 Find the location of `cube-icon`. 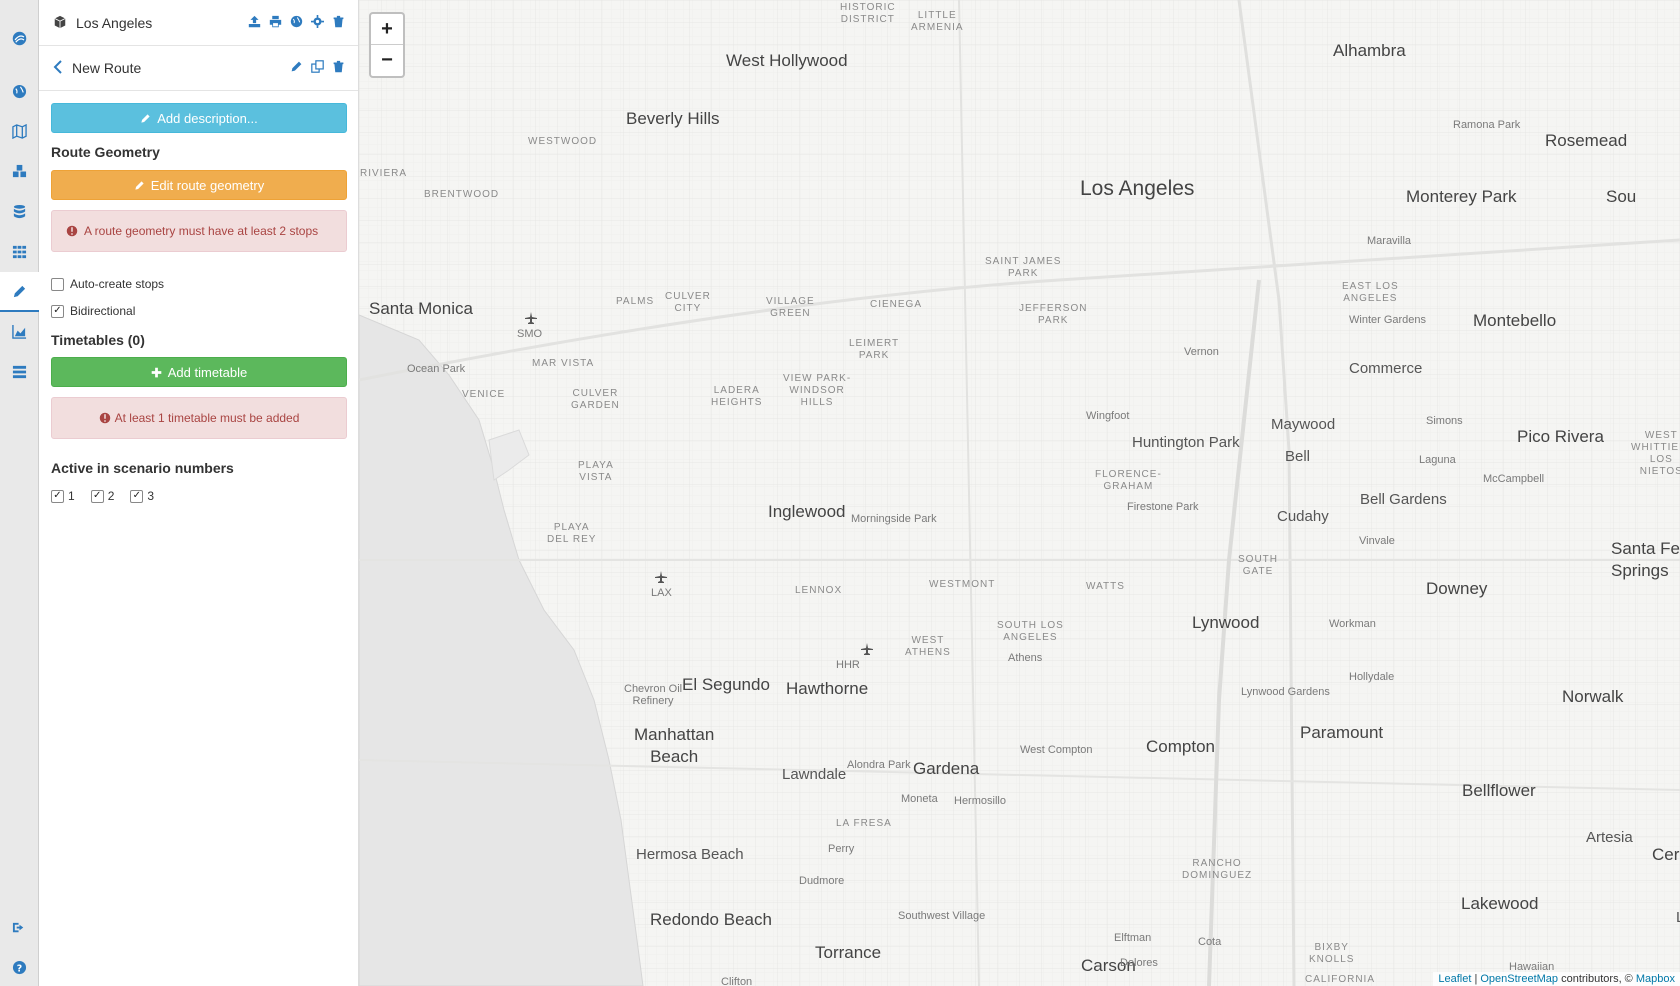

cube-icon is located at coordinates (60, 22).